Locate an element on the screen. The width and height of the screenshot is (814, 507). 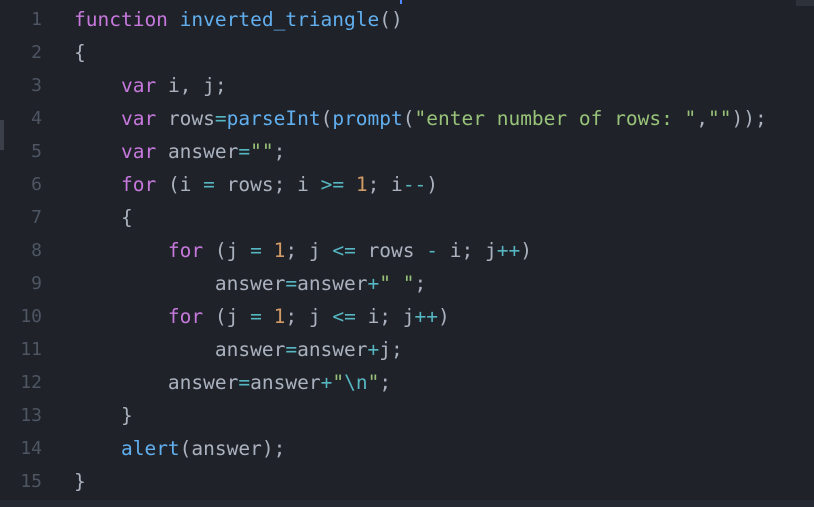
code-line: for (j = 1; j <= rows - i; j++) is located at coordinates (303, 250).